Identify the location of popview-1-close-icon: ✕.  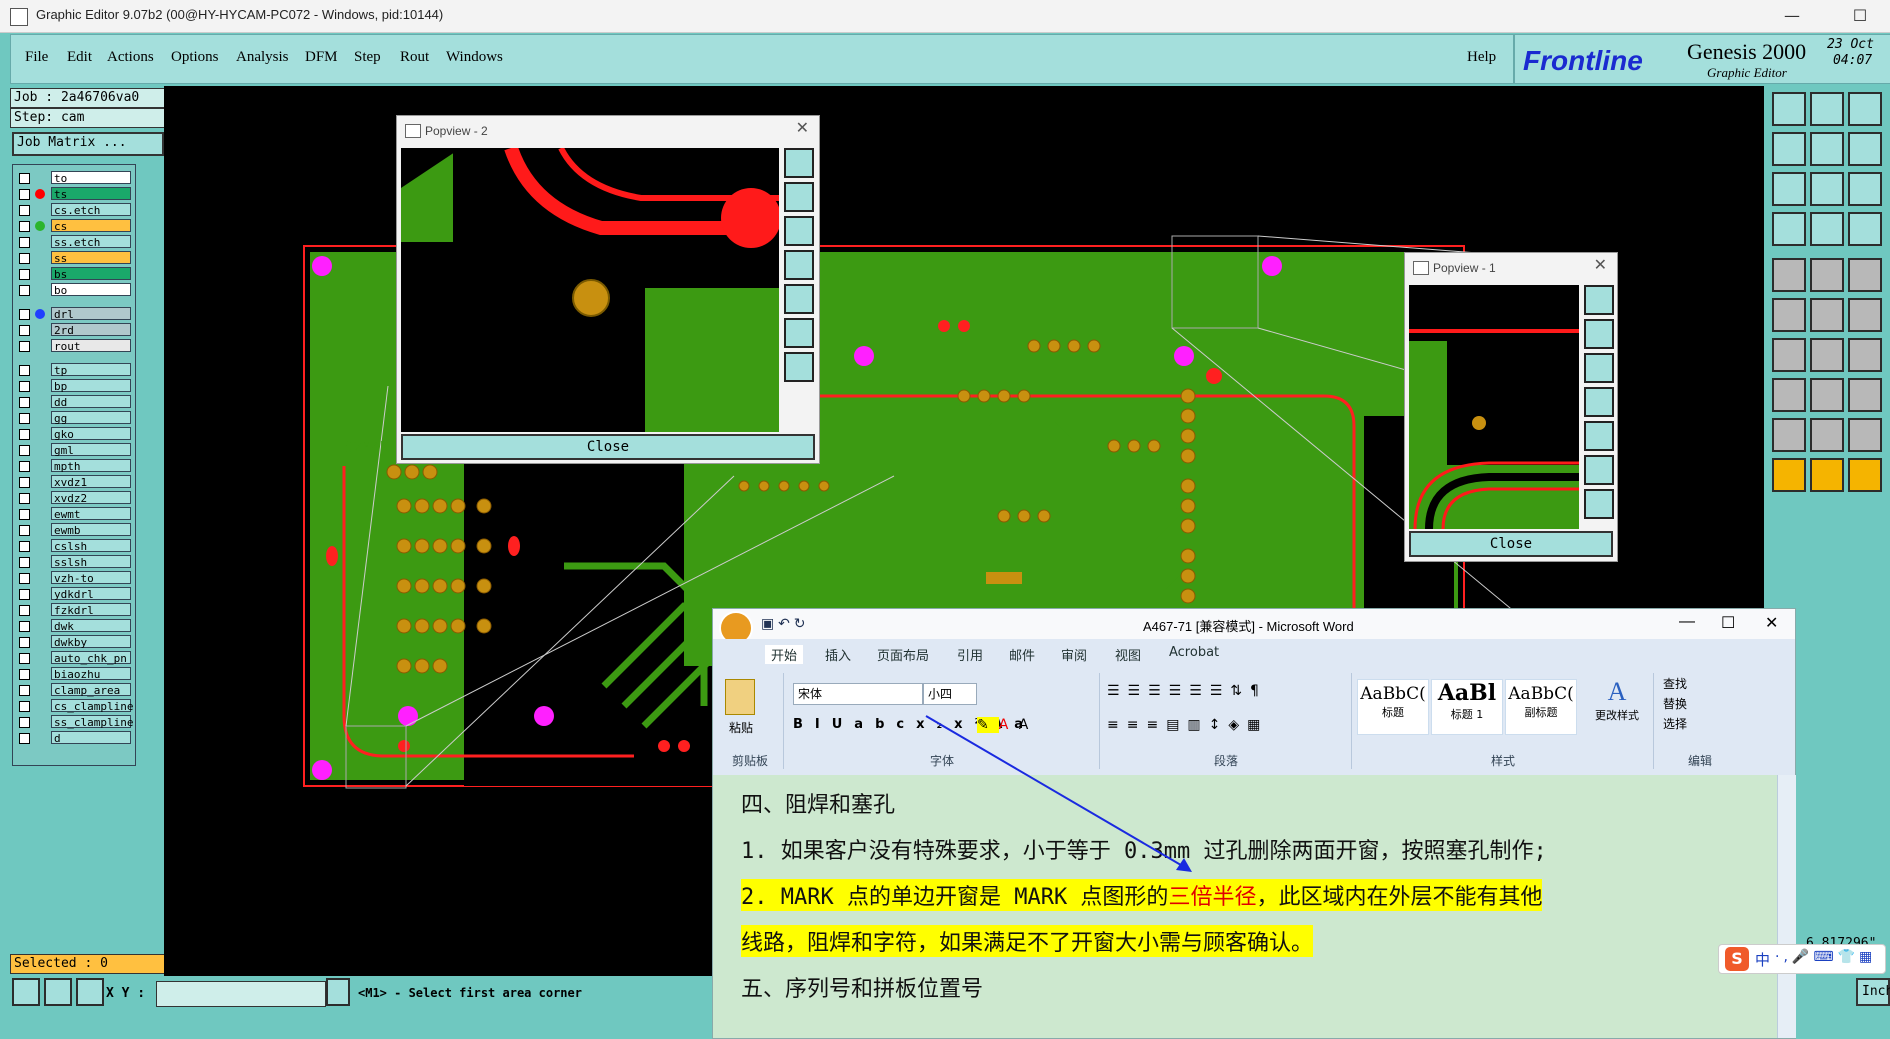
(1600, 264).